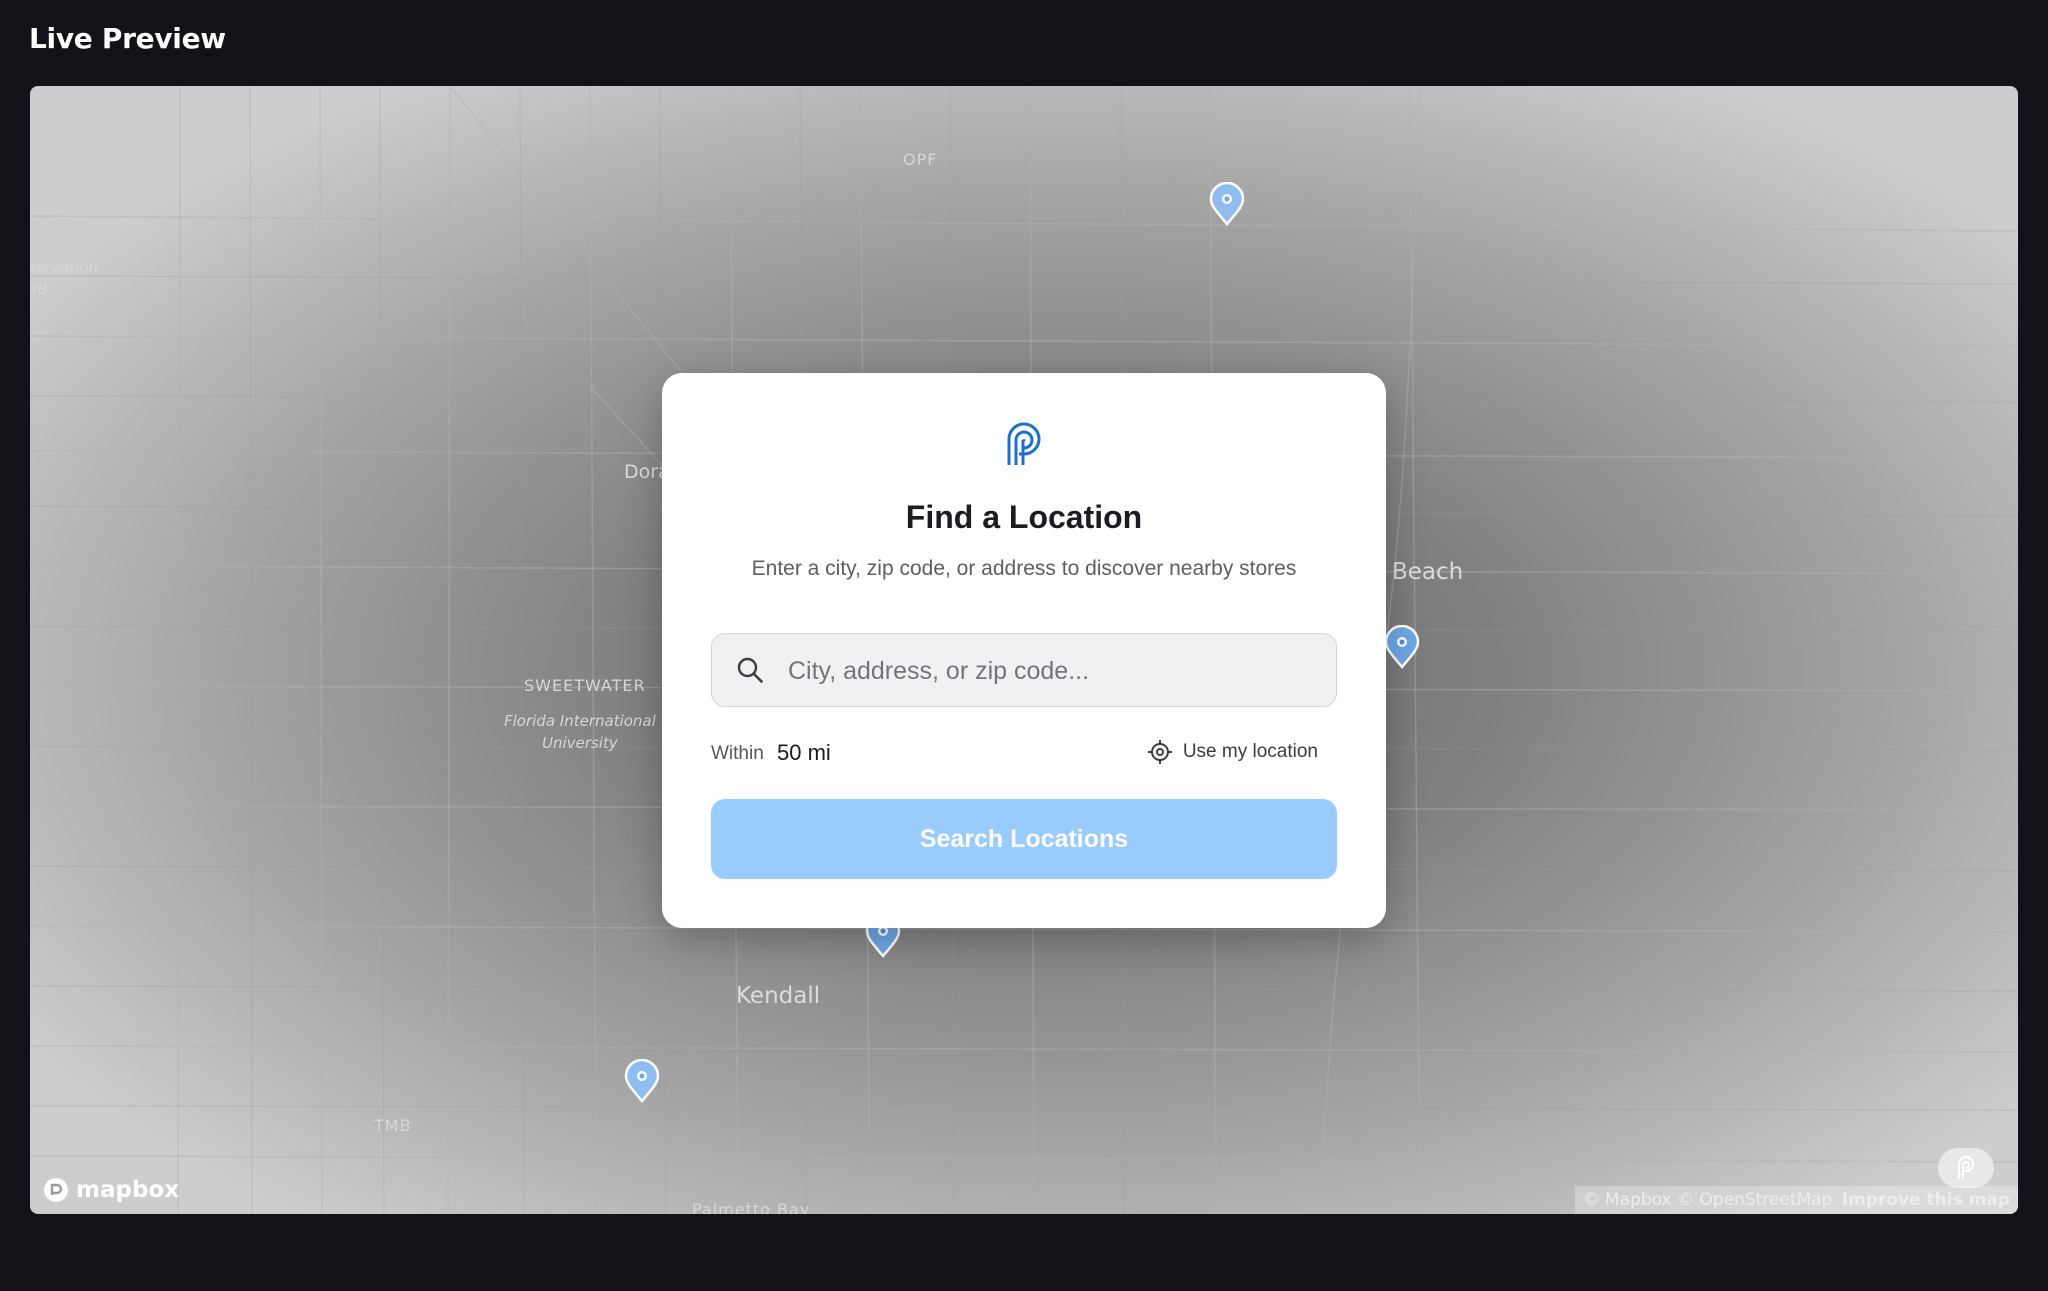 This screenshot has width=2048, height=1291. Describe the element at coordinates (1754, 1200) in the screenshot. I see `osm-attribution-link: © OpenStreetMap` at that location.